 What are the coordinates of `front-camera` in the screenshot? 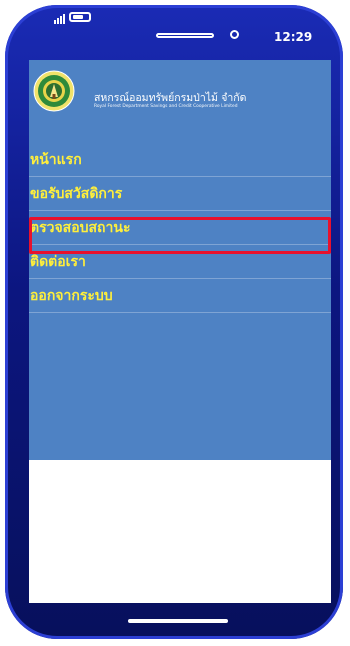 It's located at (234, 34).